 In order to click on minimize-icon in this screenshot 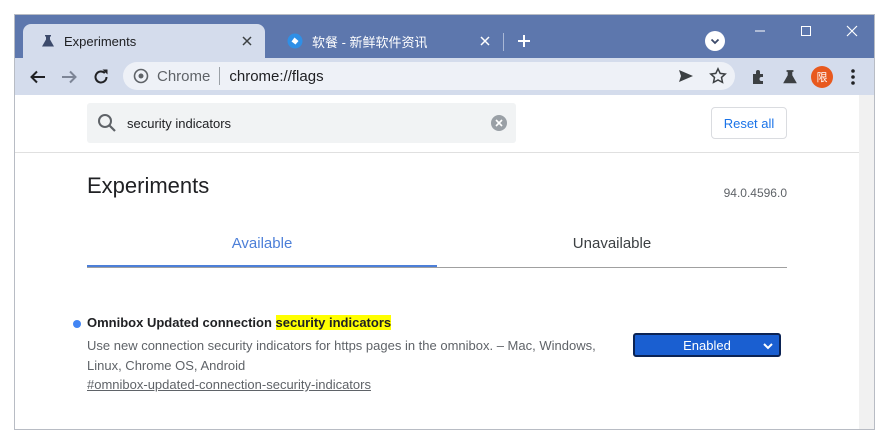, I will do `click(760, 31)`.